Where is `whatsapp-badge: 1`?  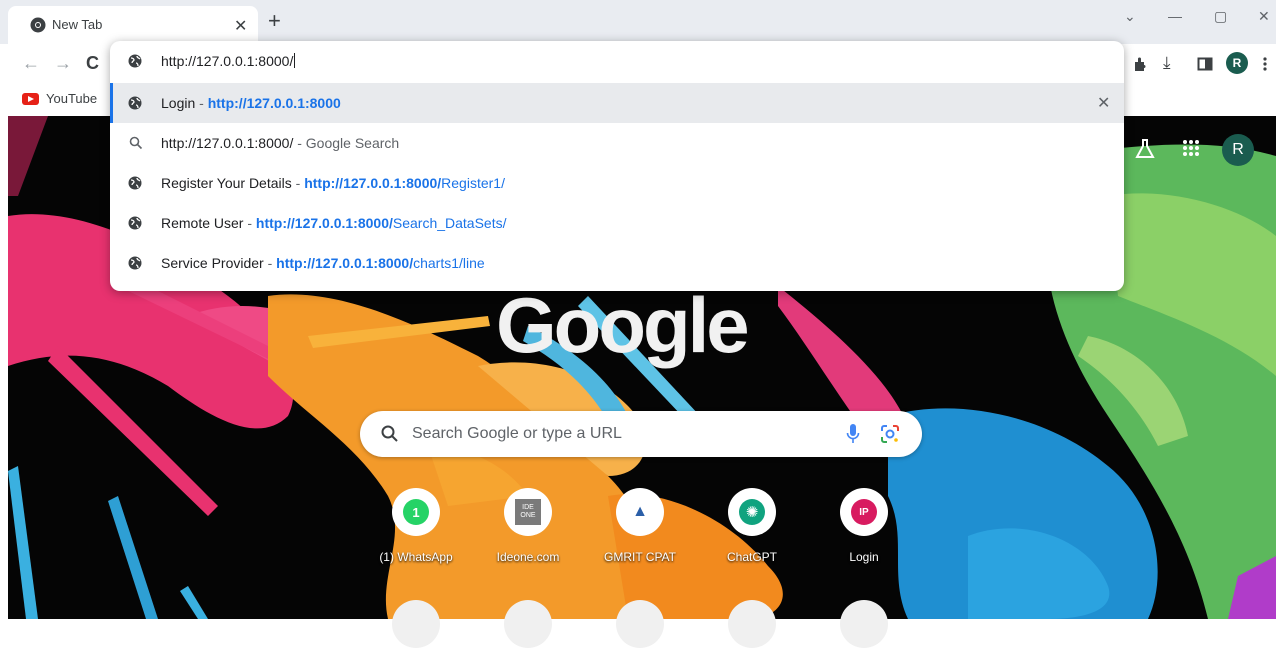
whatsapp-badge: 1 is located at coordinates (416, 512).